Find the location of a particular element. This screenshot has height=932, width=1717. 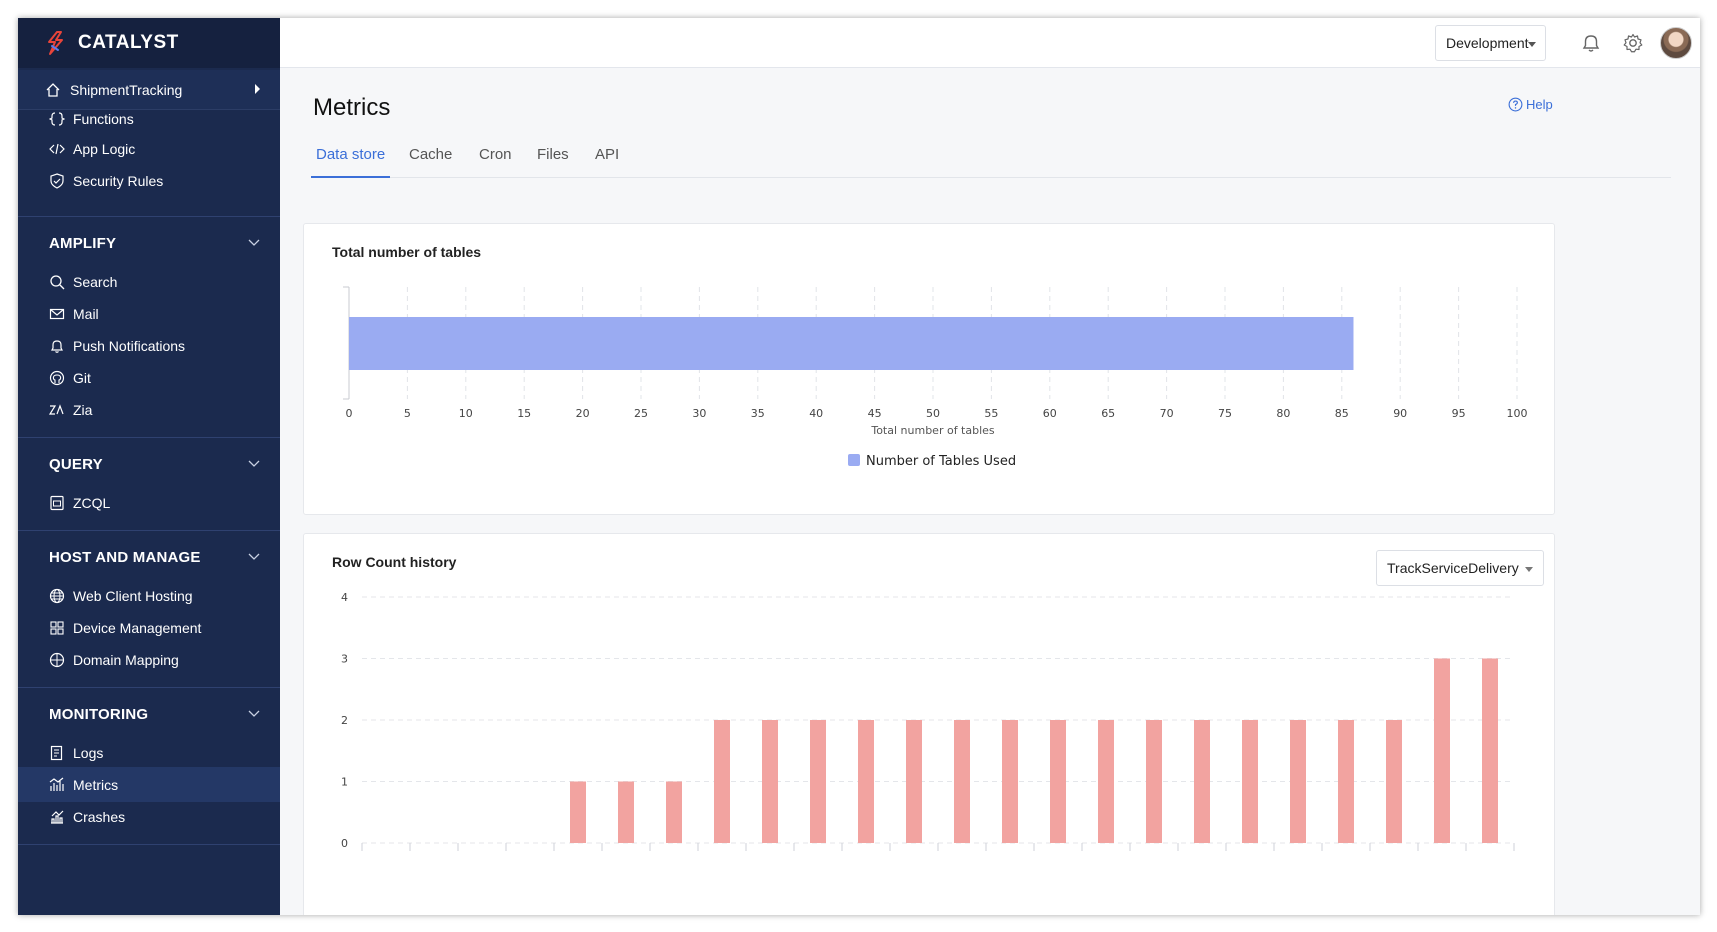

tab-files: Files is located at coordinates (553, 162).